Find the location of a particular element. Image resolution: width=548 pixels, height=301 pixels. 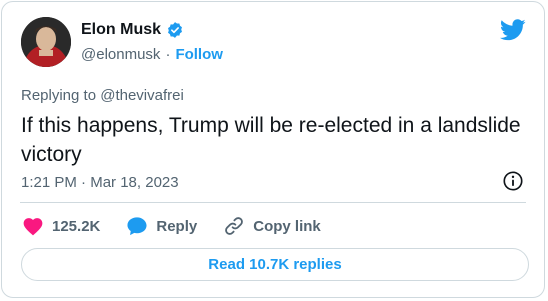

tweet-date: Mar 18, 2023 is located at coordinates (134, 182).